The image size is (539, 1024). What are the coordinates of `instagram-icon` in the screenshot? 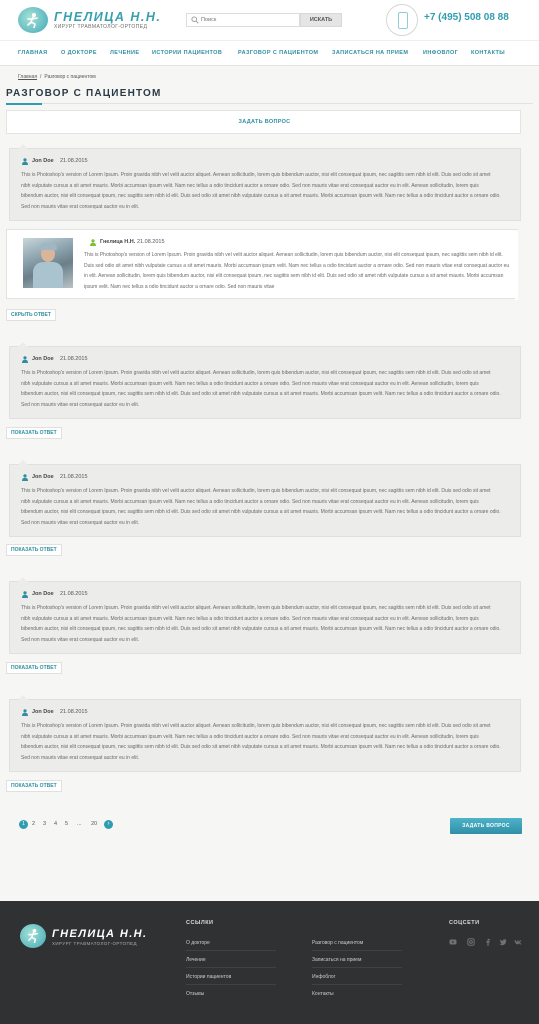 It's located at (471, 942).